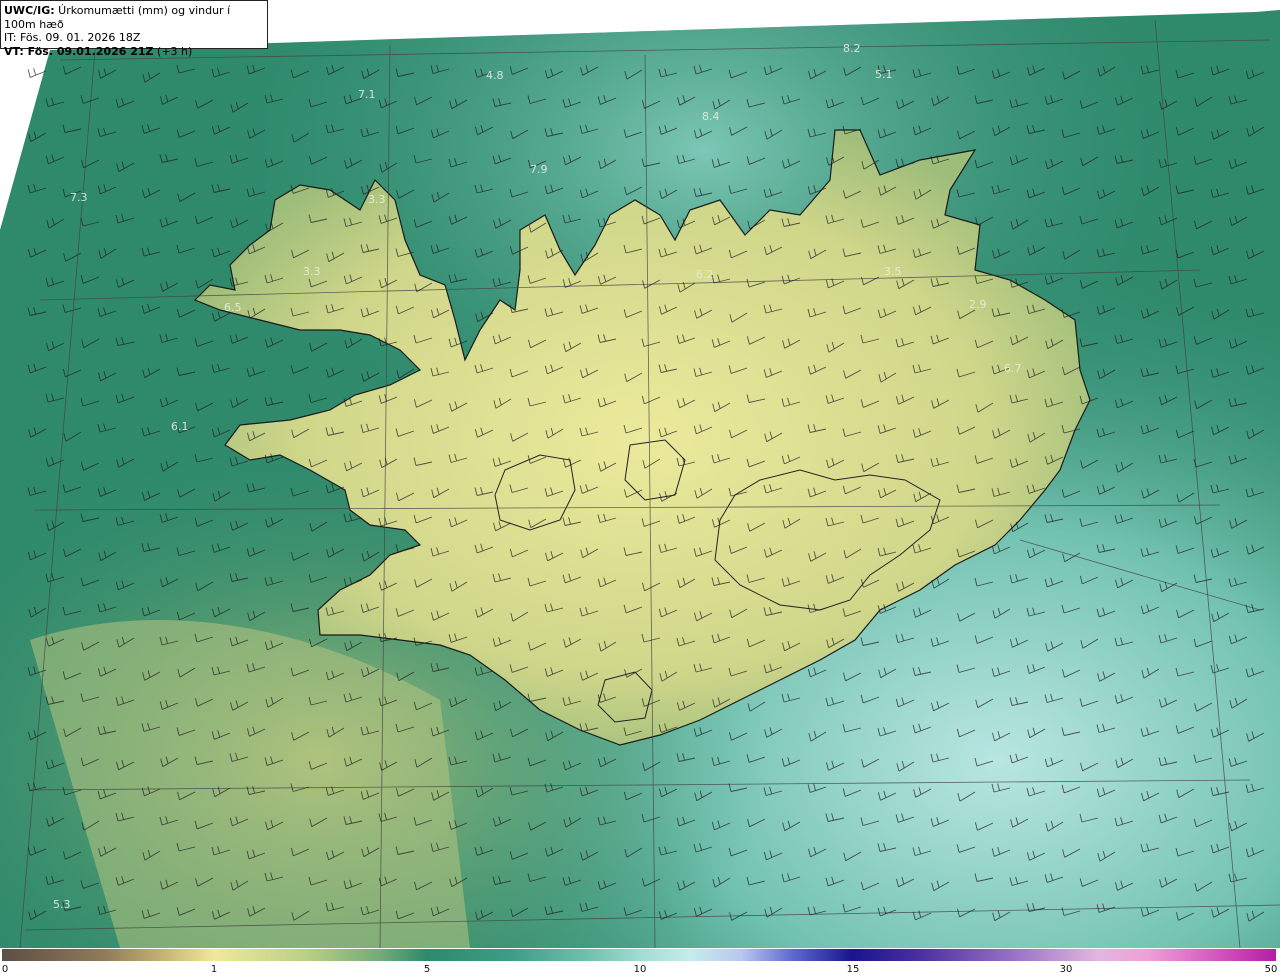 Image resolution: width=1280 pixels, height=978 pixels. I want to click on value-label: 6.2, so click(705, 274).